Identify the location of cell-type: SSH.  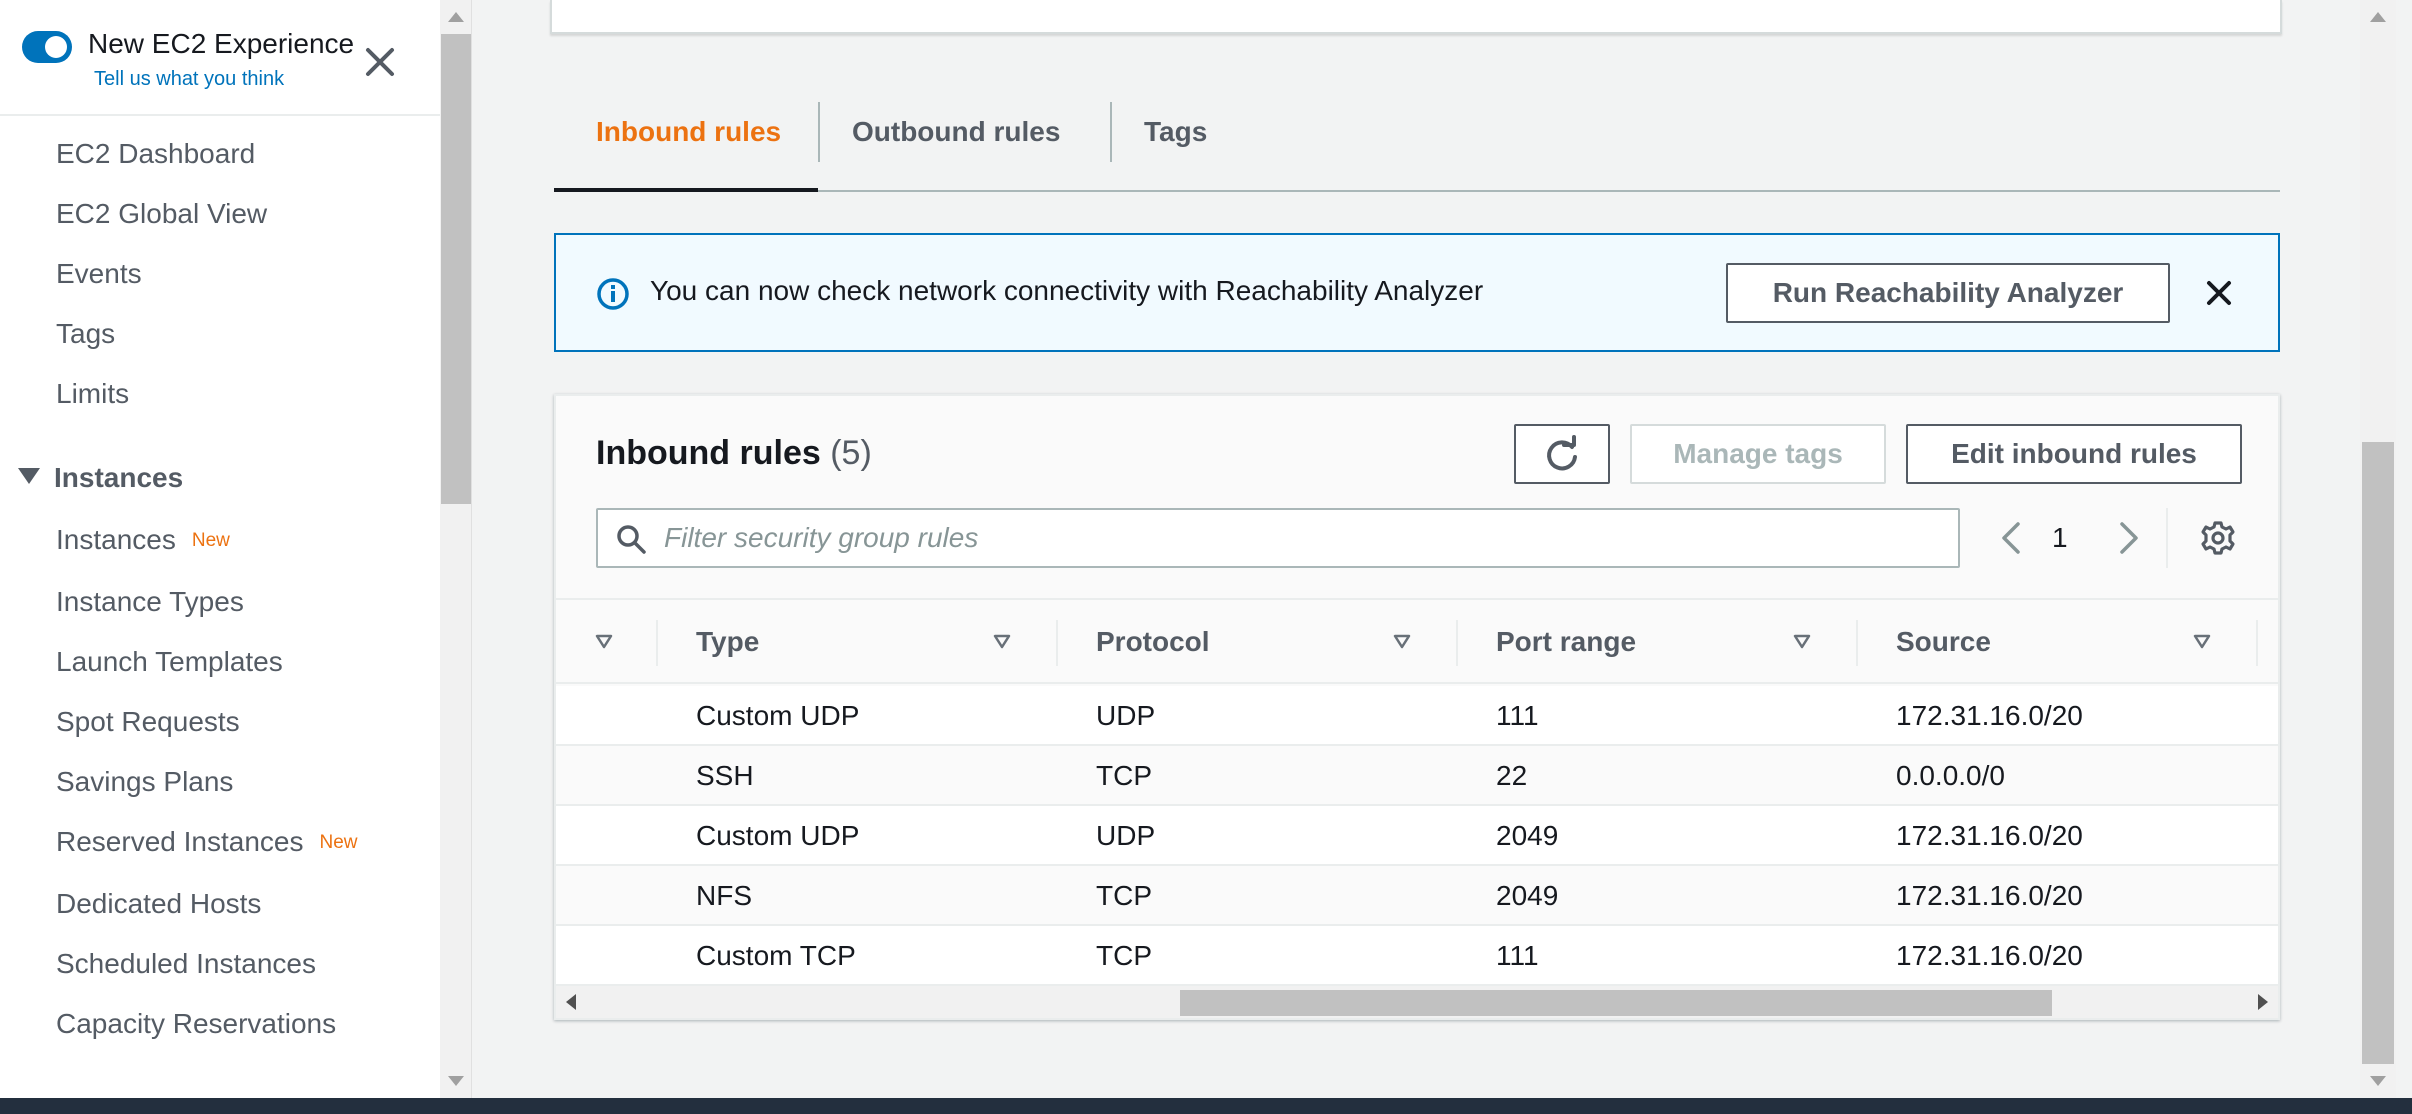
(725, 775).